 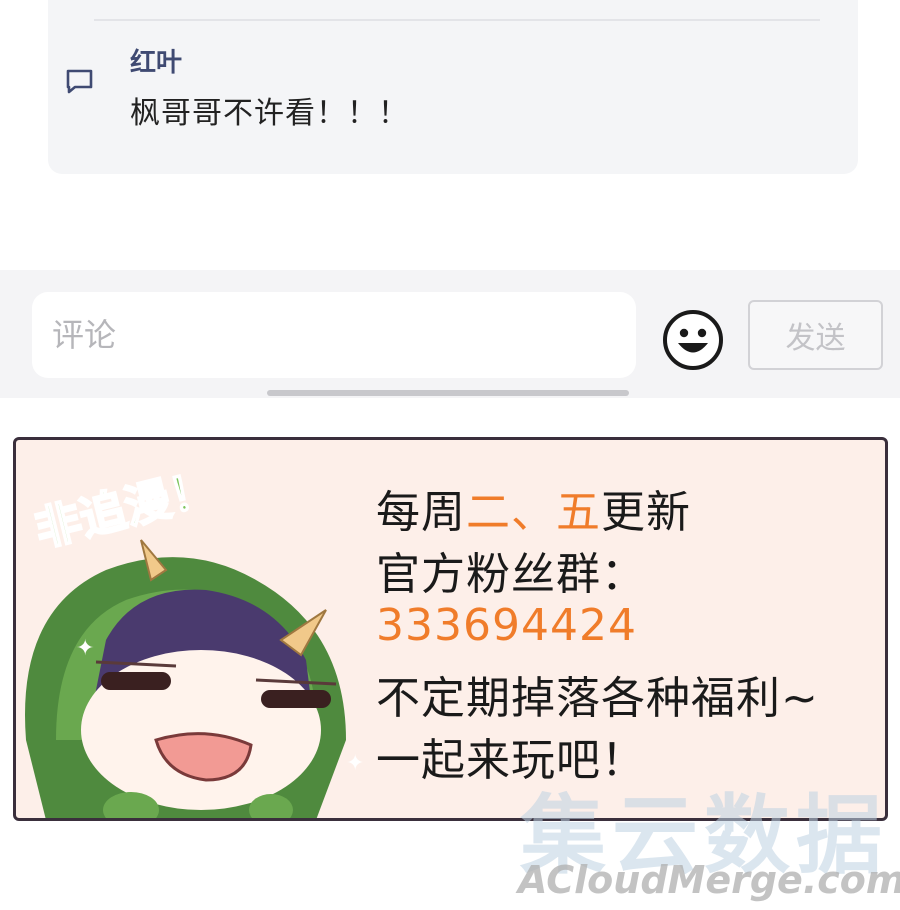 I want to click on comment-input-bar: 发送, so click(x=450, y=334).